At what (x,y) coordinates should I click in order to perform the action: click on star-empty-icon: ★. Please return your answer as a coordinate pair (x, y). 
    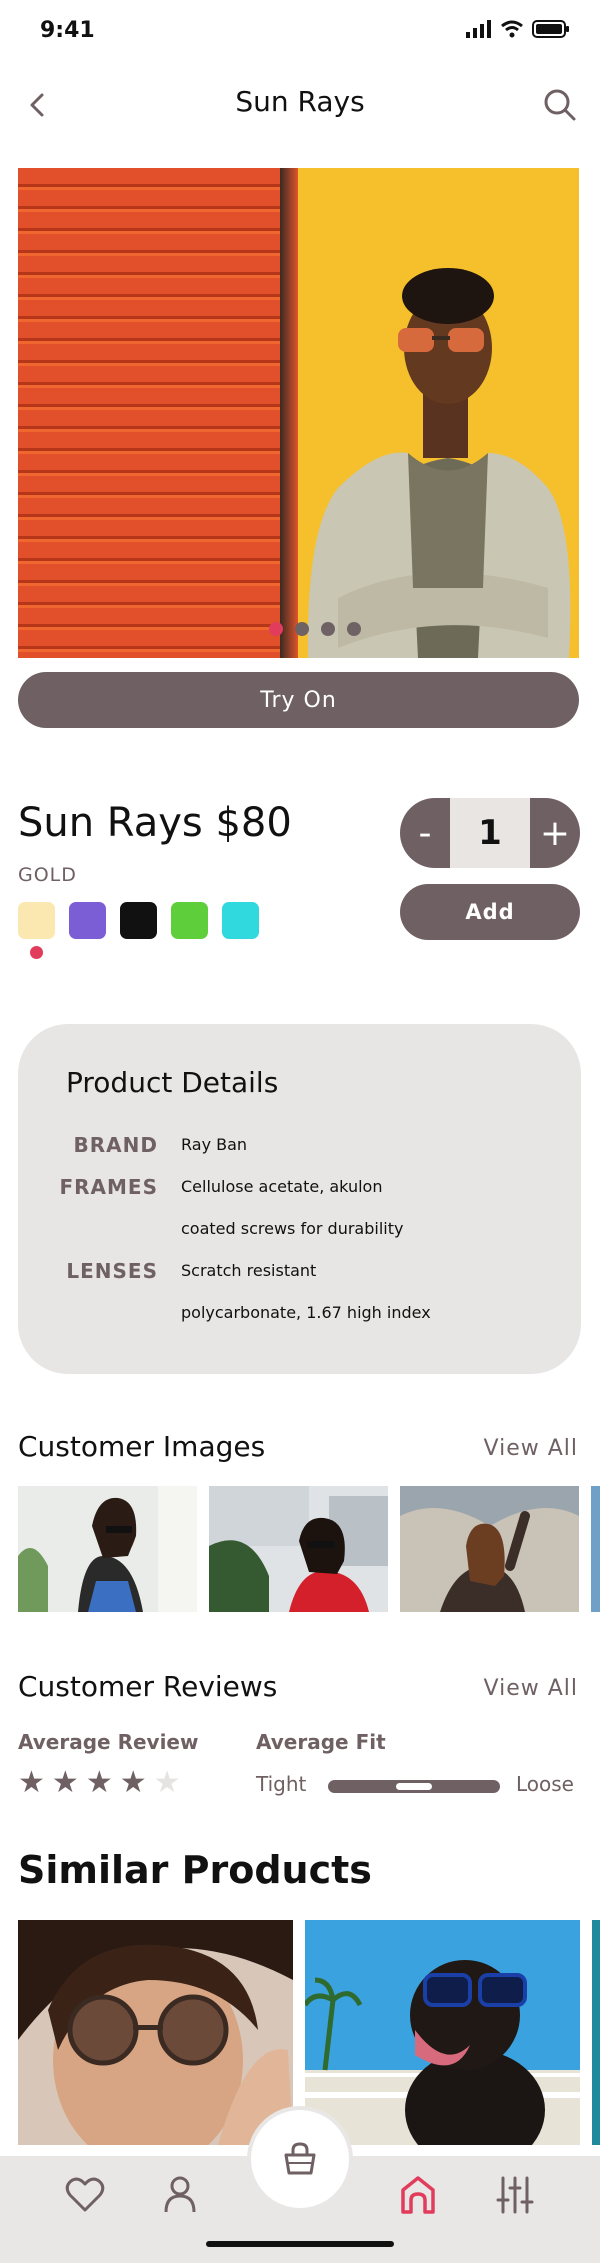
    Looking at the image, I should click on (167, 1782).